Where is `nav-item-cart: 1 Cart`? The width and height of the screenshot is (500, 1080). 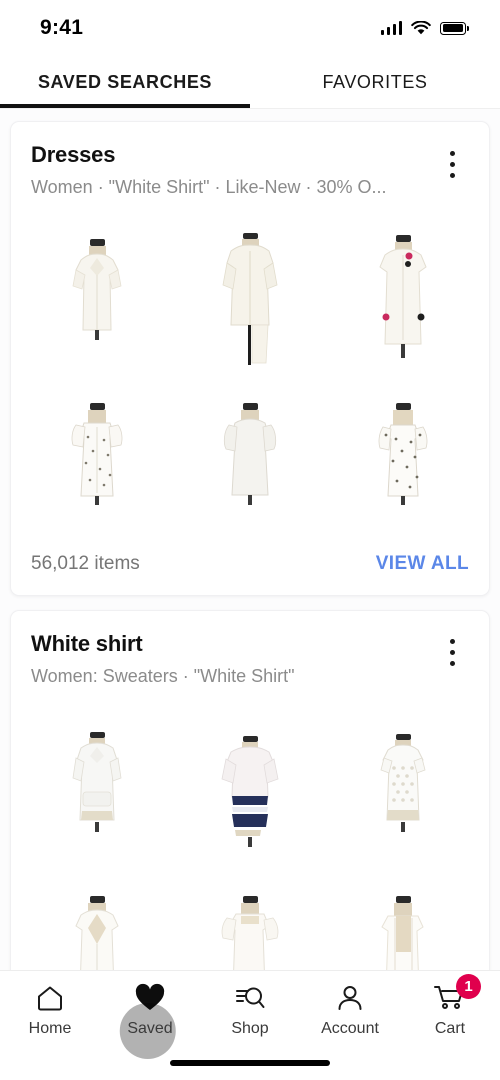 nav-item-cart: 1 Cart is located at coordinates (450, 1006).